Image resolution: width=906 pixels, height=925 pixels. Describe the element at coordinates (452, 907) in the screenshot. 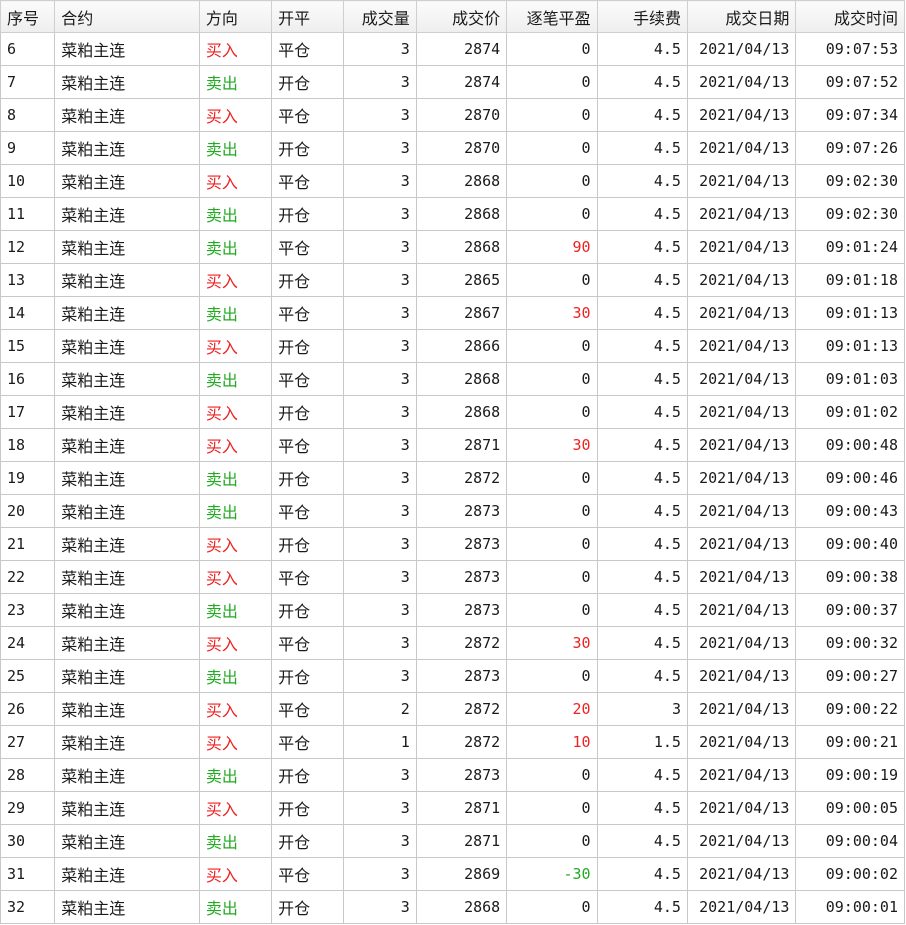

I see `table-row: 32 菜粕主连 卖出 开仓 3 2868 0 4.5 2021/04/13 09:00:01` at that location.